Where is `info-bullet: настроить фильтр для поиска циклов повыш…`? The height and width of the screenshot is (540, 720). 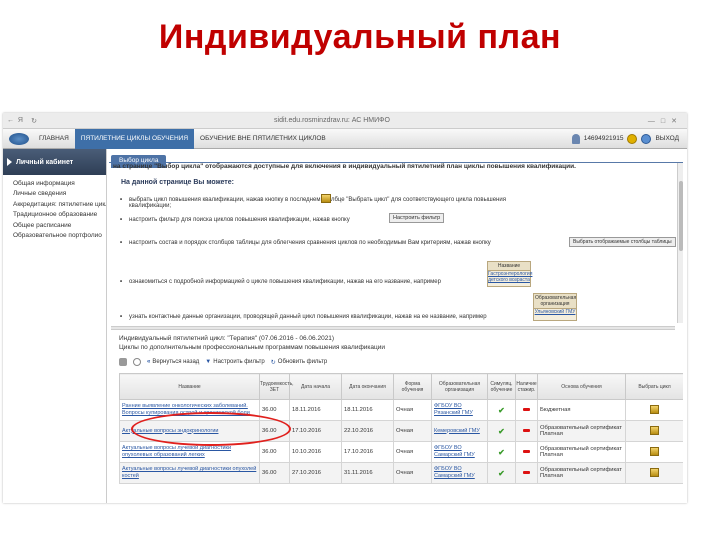 info-bullet: настроить фильтр для поиска циклов повыш… is located at coordinates (235, 220).